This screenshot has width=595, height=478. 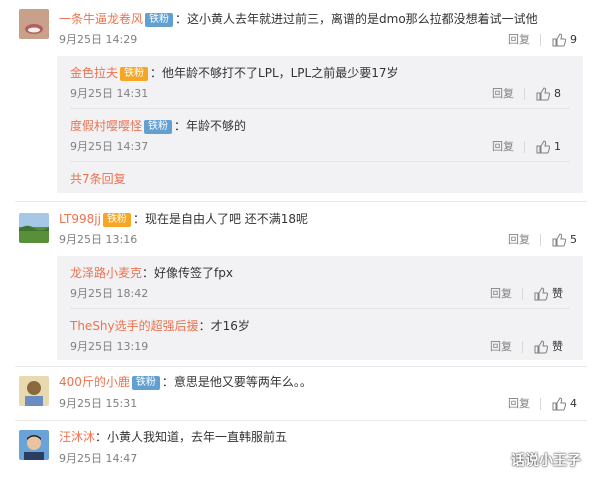 What do you see at coordinates (94, 382) in the screenshot?
I see `username: 400斤的小鹿` at bounding box center [94, 382].